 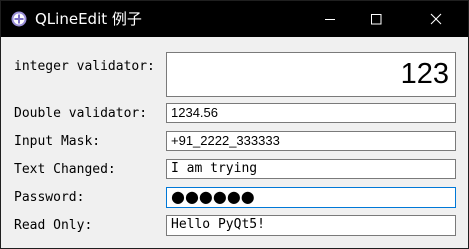 What do you see at coordinates (57, 141) in the screenshot?
I see `input-mask-label: Input Mask:` at bounding box center [57, 141].